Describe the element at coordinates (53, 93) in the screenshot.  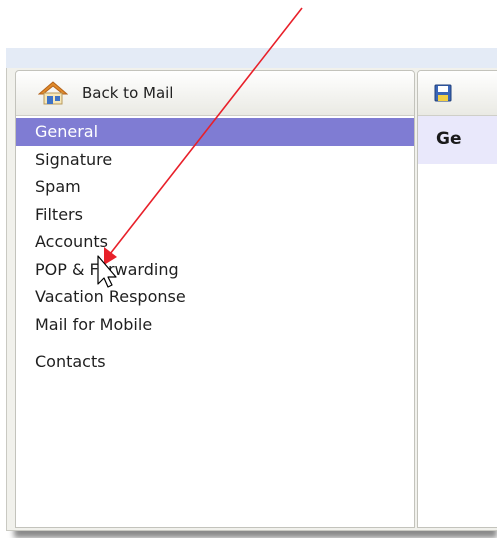
I see `home-icon` at that location.